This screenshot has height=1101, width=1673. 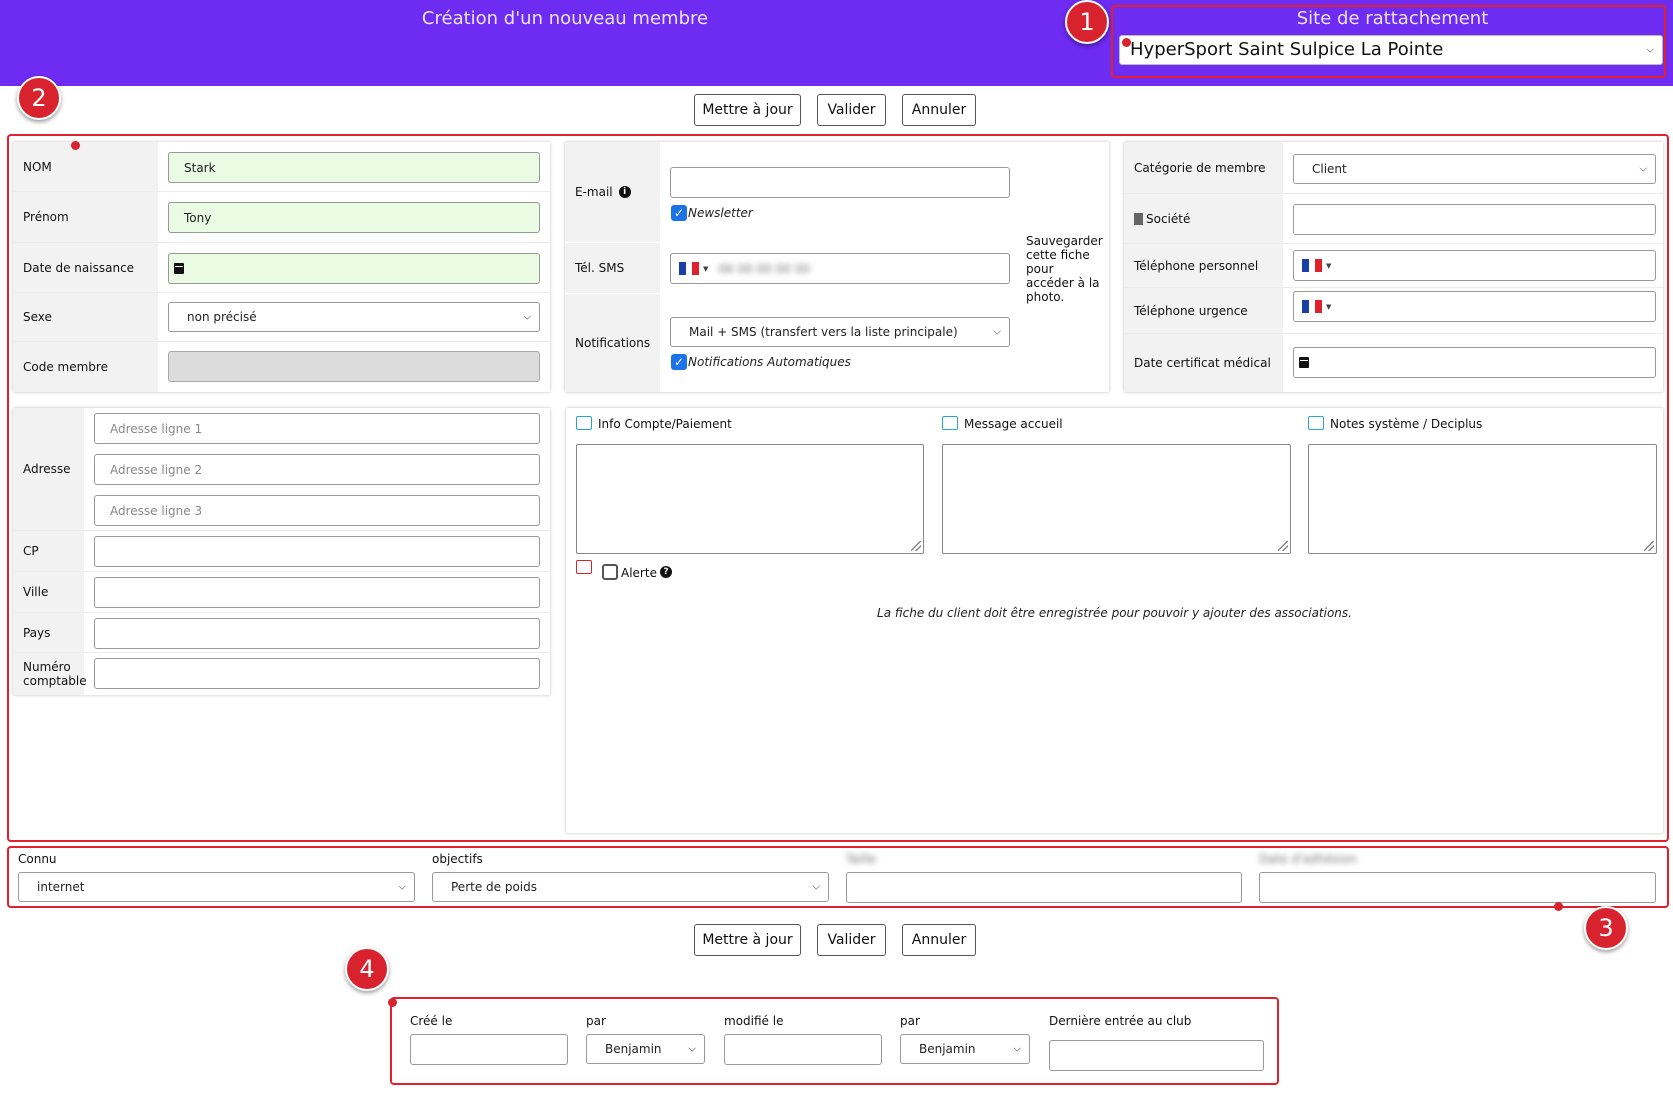 What do you see at coordinates (939, 940) in the screenshot?
I see `cancel-button-bottom: Annuler` at bounding box center [939, 940].